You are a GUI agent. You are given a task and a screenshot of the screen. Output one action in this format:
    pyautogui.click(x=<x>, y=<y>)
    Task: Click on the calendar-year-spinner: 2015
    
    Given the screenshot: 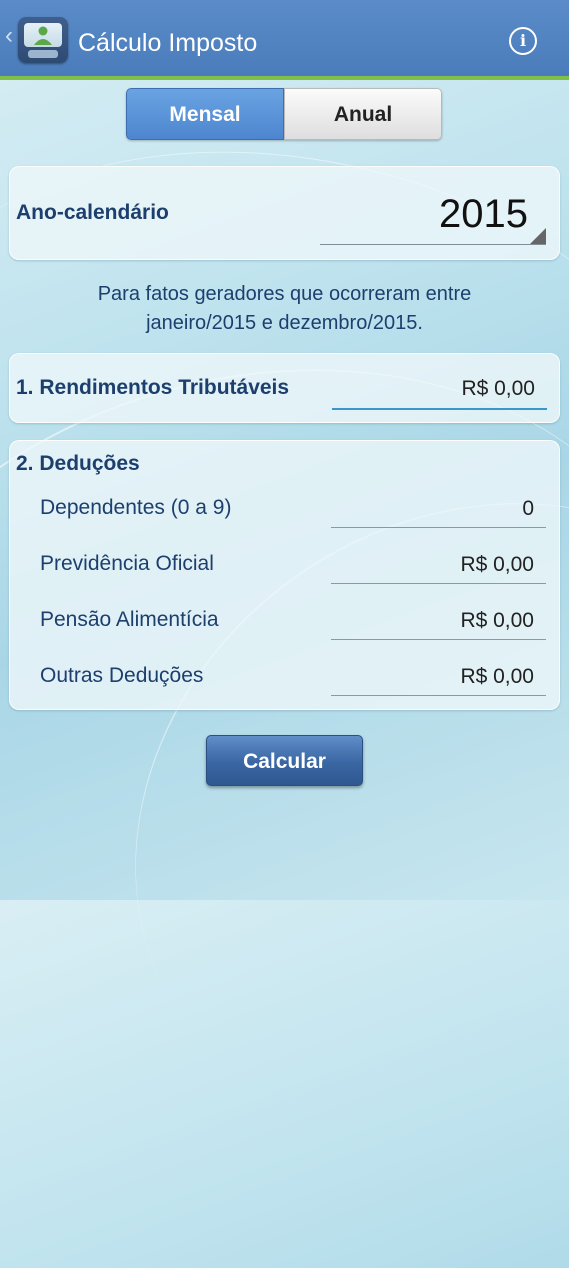 What is the action you would take?
    pyautogui.click(x=424, y=214)
    